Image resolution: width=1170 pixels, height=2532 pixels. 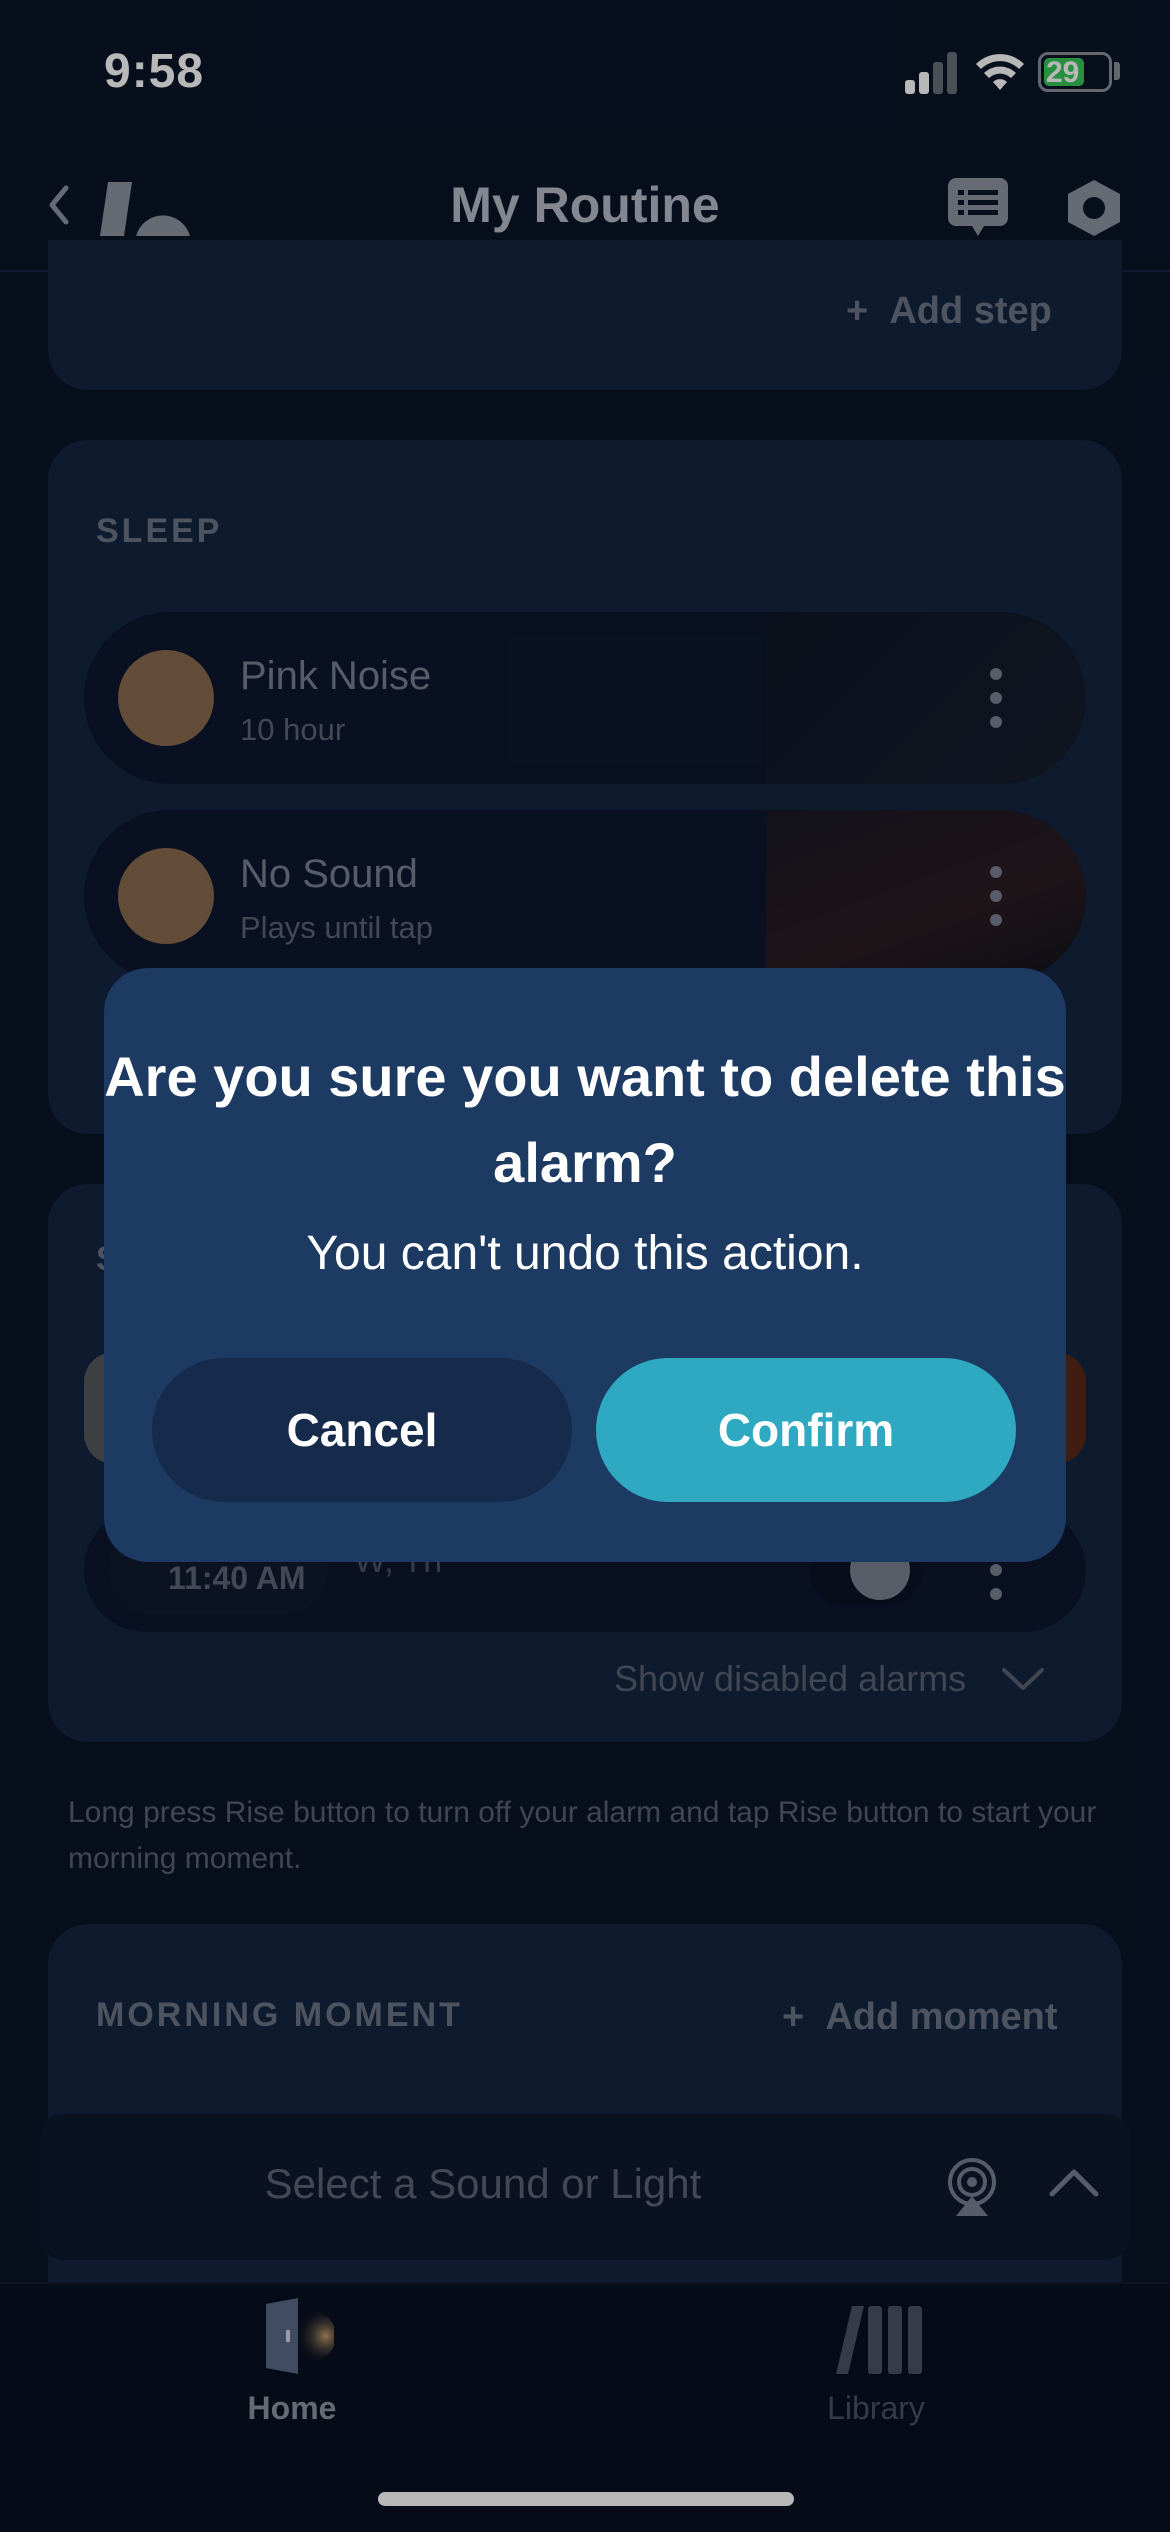 What do you see at coordinates (362, 1430) in the screenshot?
I see `cancel-button: Cancel` at bounding box center [362, 1430].